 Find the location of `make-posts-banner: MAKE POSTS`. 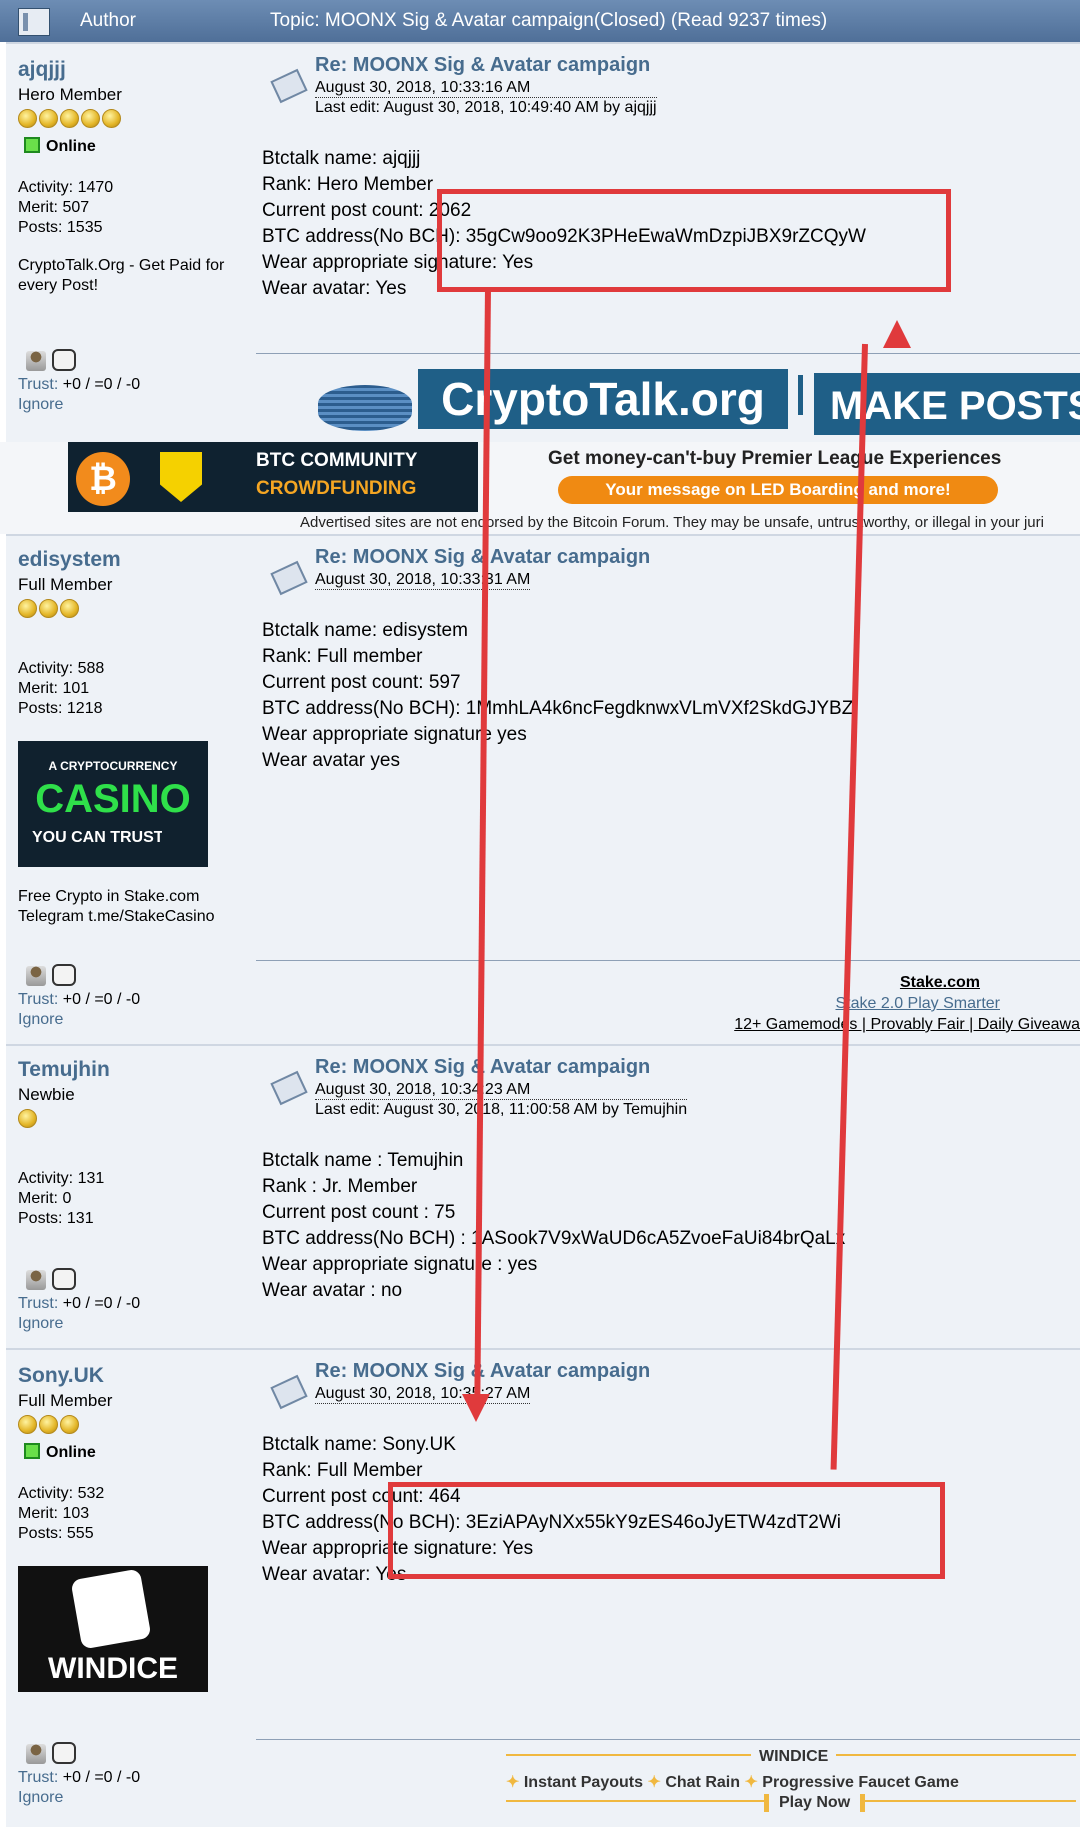

make-posts-banner: MAKE POSTS is located at coordinates (947, 404).